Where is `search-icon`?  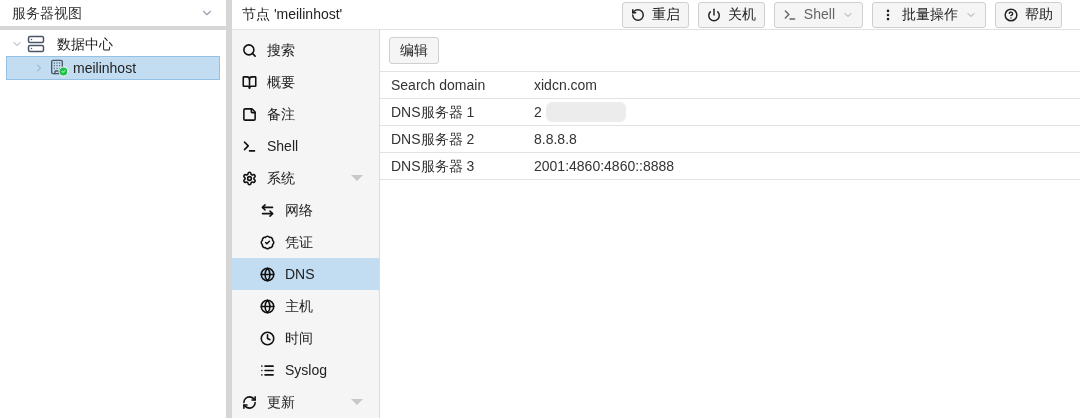 search-icon is located at coordinates (249, 50).